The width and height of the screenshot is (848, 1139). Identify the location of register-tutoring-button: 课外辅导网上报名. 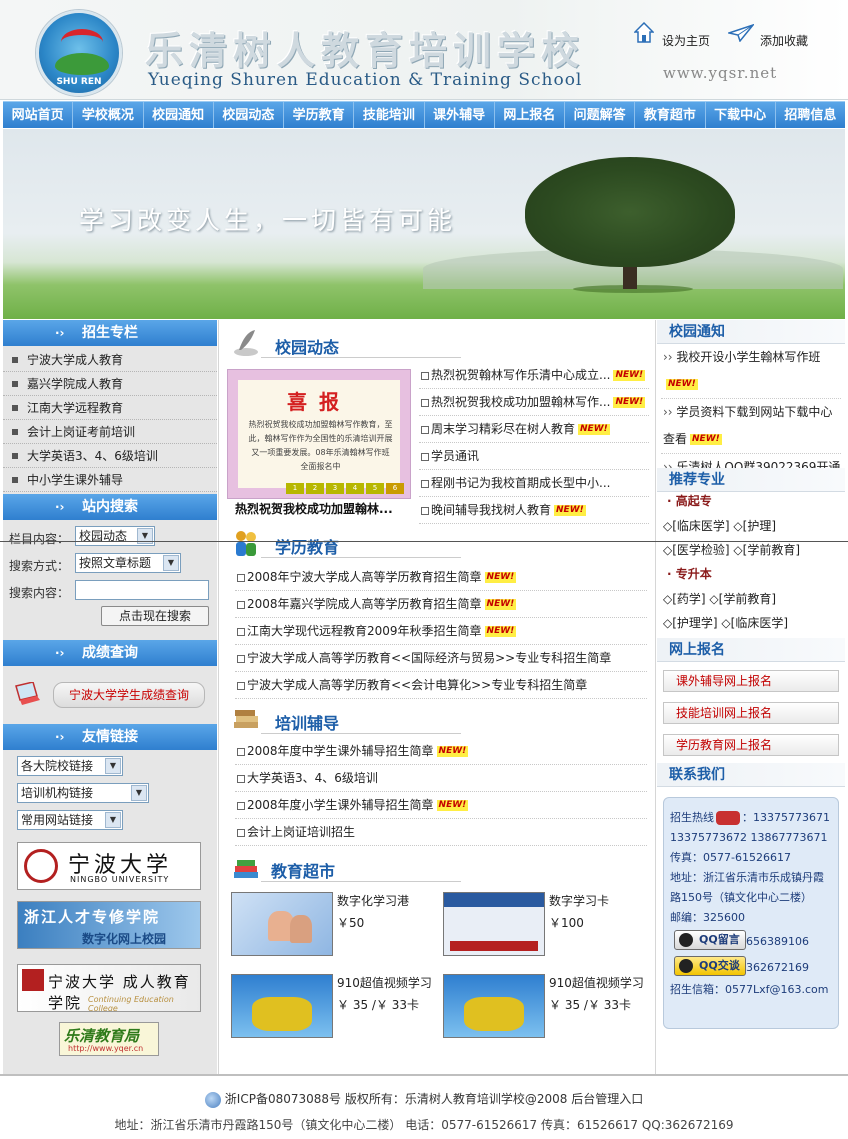
(751, 681).